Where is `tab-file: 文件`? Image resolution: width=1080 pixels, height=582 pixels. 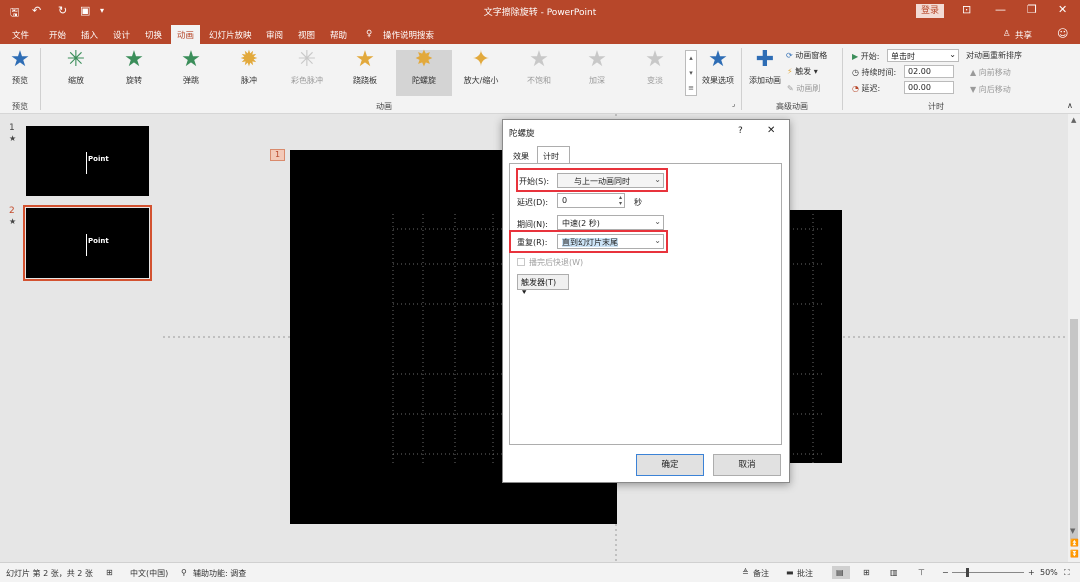
tab-file: 文件 is located at coordinates (20, 35).